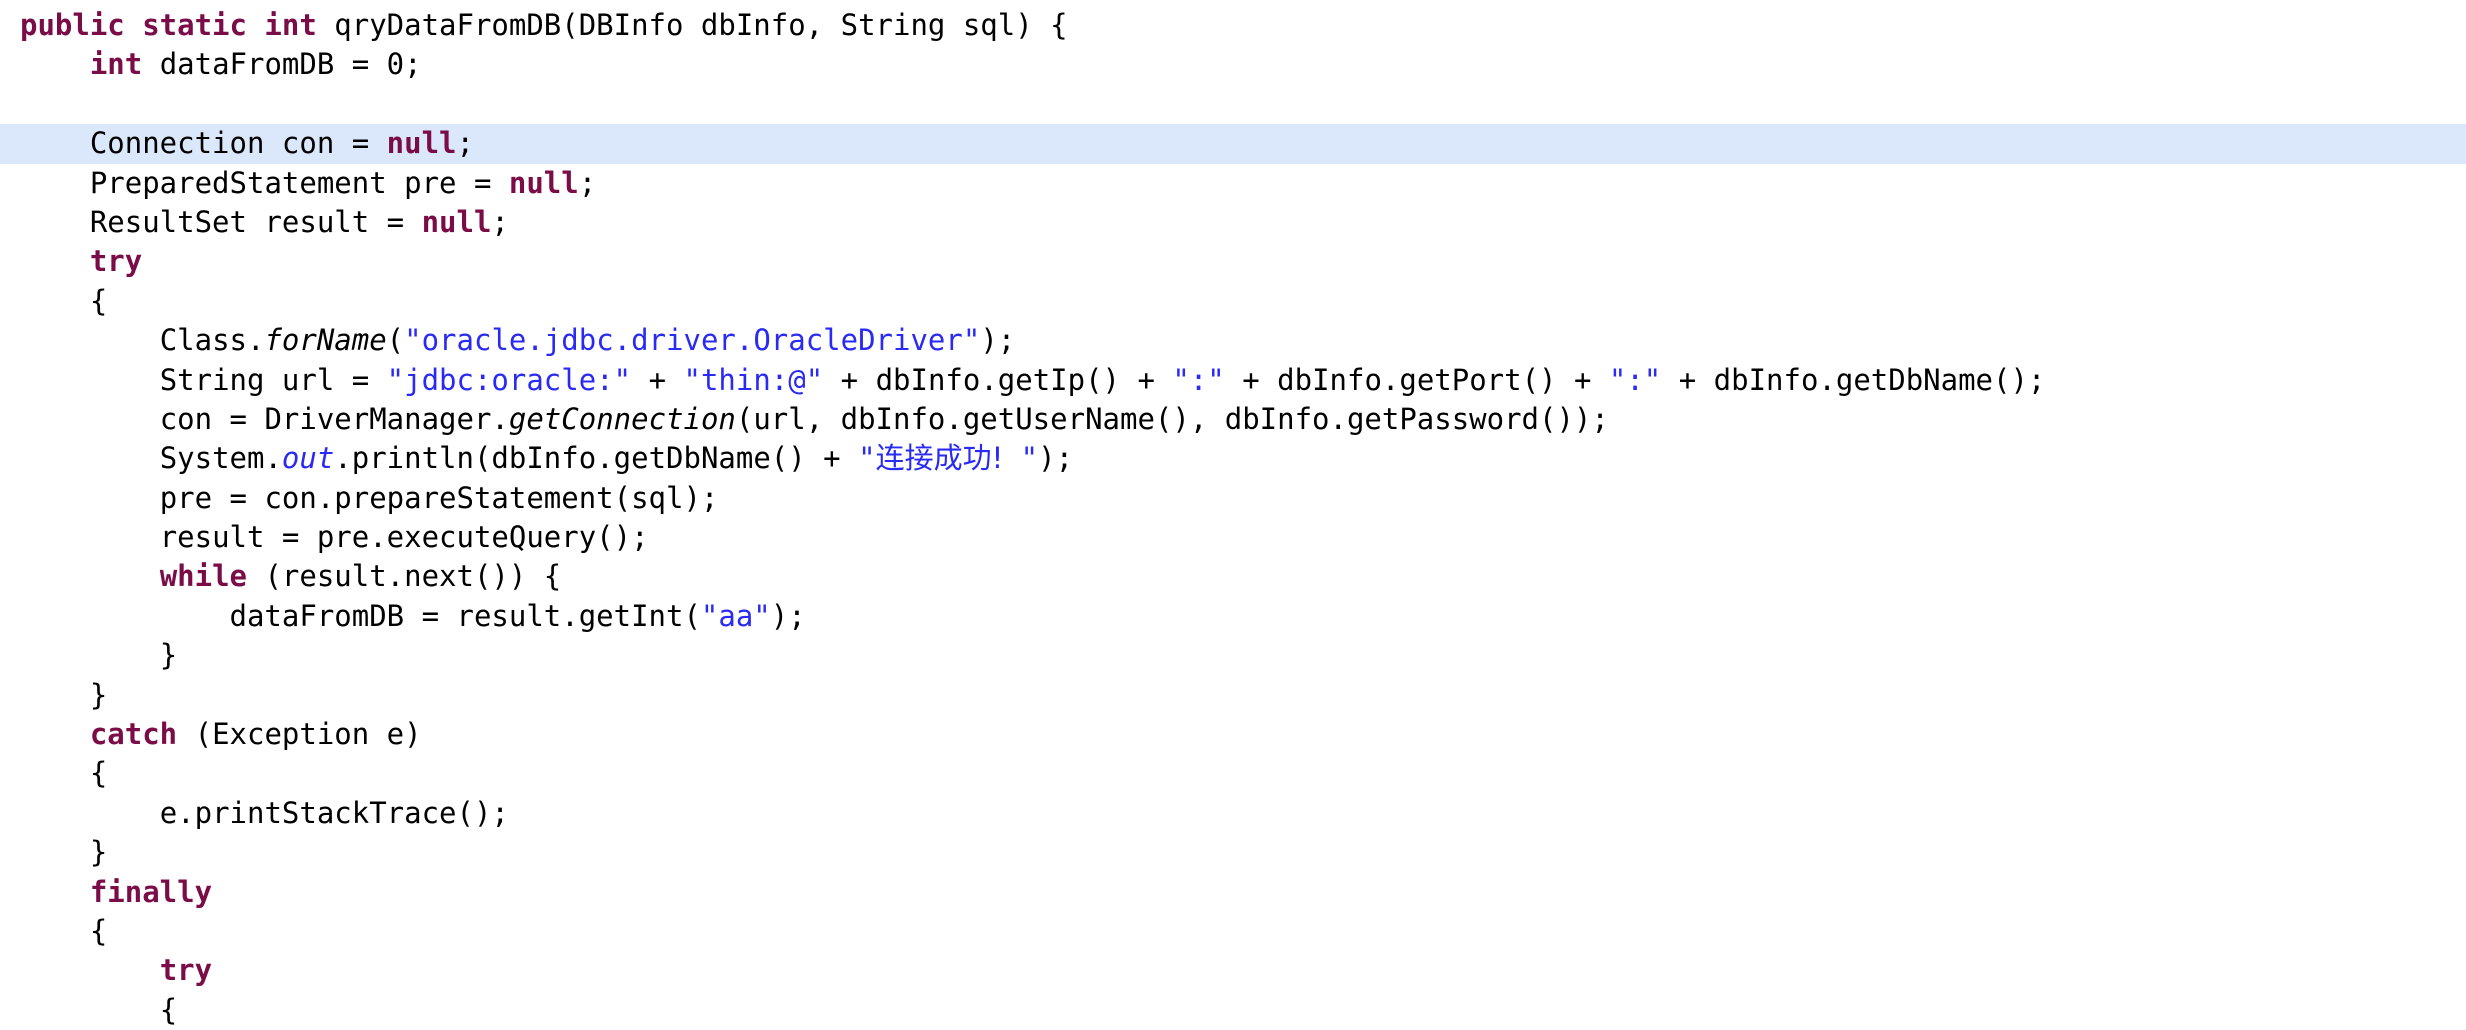 The width and height of the screenshot is (2466, 1030). I want to click on code-token-kw: public static int, so click(177, 25).